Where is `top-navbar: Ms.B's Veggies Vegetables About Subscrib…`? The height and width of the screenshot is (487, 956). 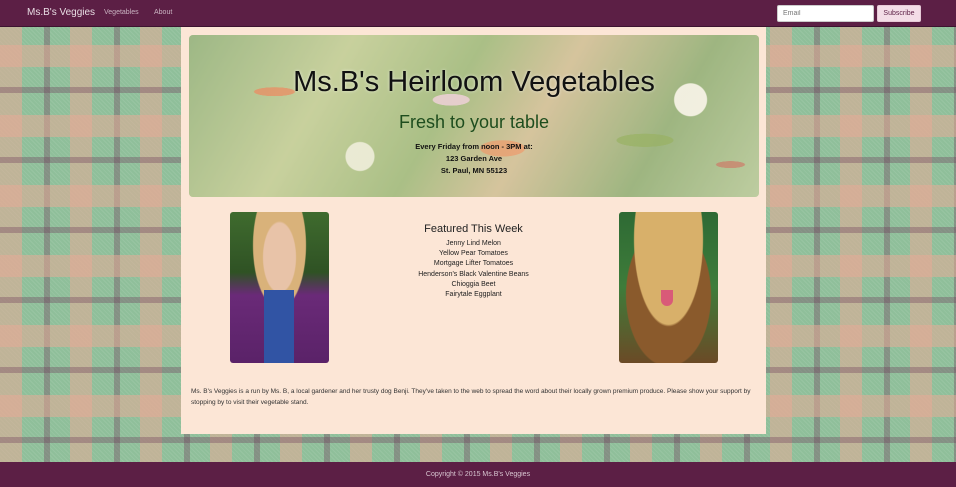 top-navbar: Ms.B's Veggies Vegetables About Subscrib… is located at coordinates (478, 13).